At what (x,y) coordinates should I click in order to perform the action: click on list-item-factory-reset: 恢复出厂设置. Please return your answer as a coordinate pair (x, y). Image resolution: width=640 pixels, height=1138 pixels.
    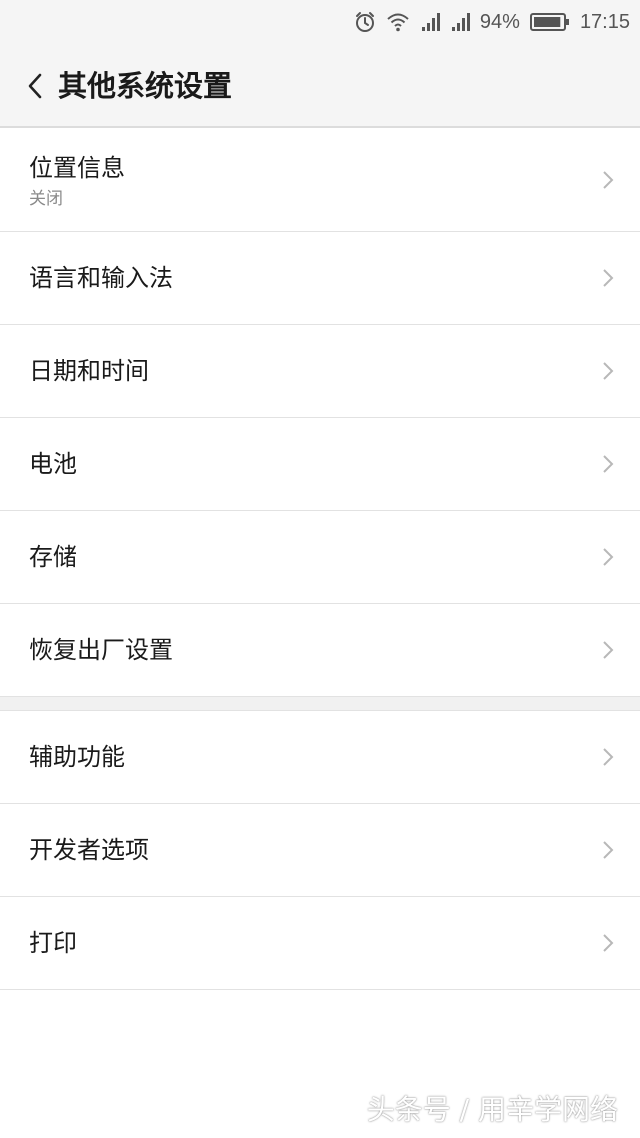
    Looking at the image, I should click on (320, 650).